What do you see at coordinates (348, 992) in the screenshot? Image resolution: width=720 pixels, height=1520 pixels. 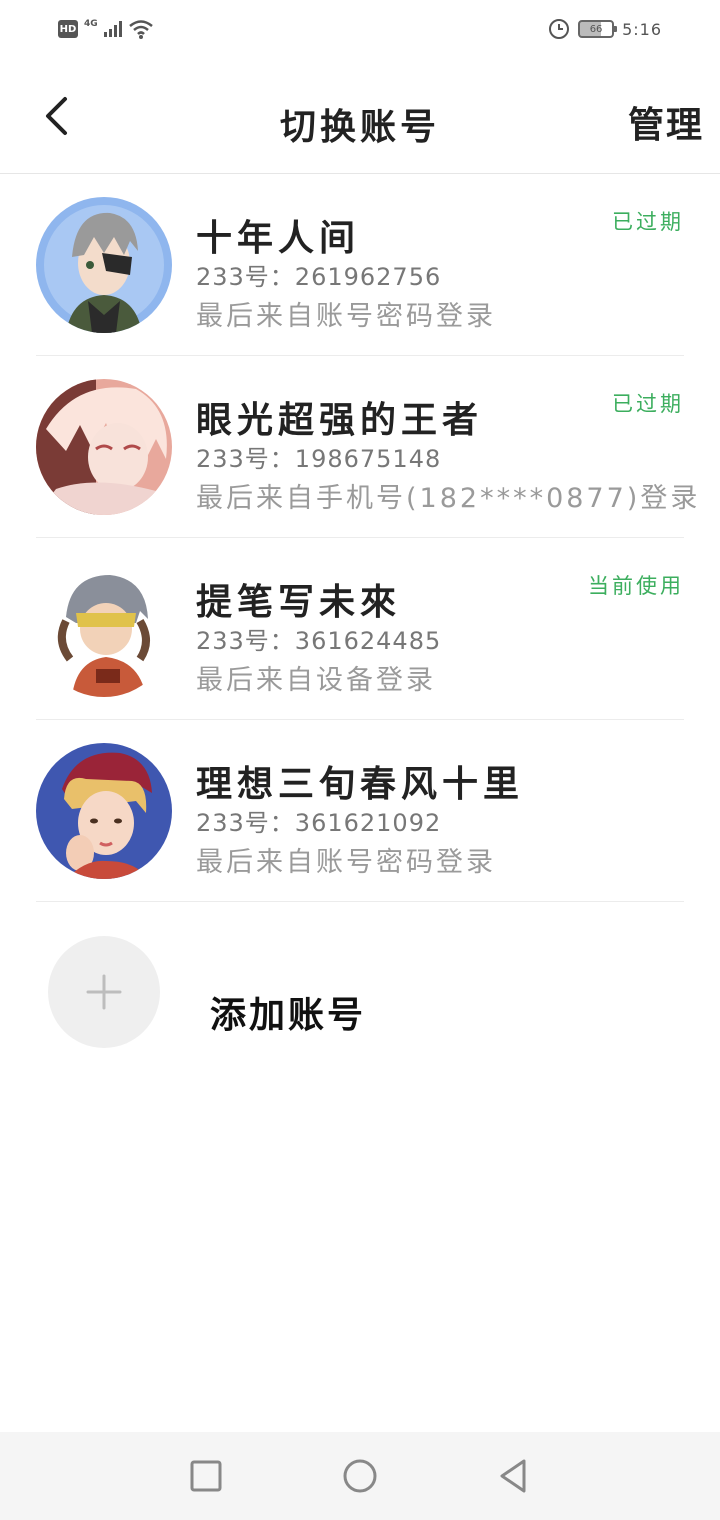 I see `add-account-button: 添加账号` at bounding box center [348, 992].